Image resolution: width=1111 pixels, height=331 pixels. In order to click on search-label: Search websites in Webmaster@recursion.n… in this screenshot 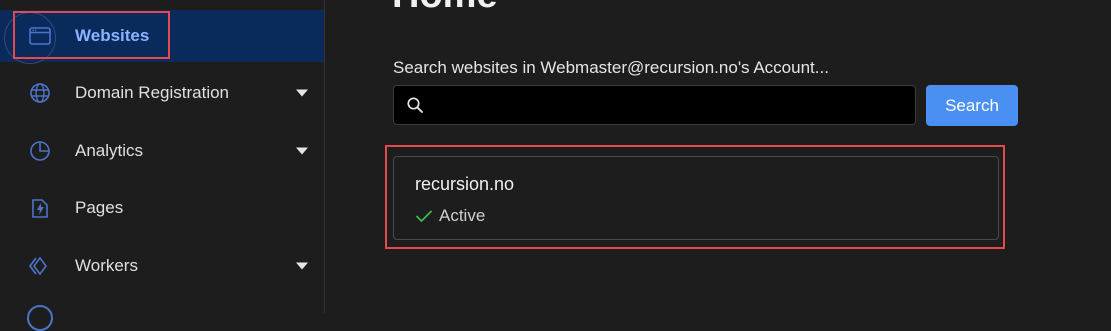, I will do `click(611, 67)`.